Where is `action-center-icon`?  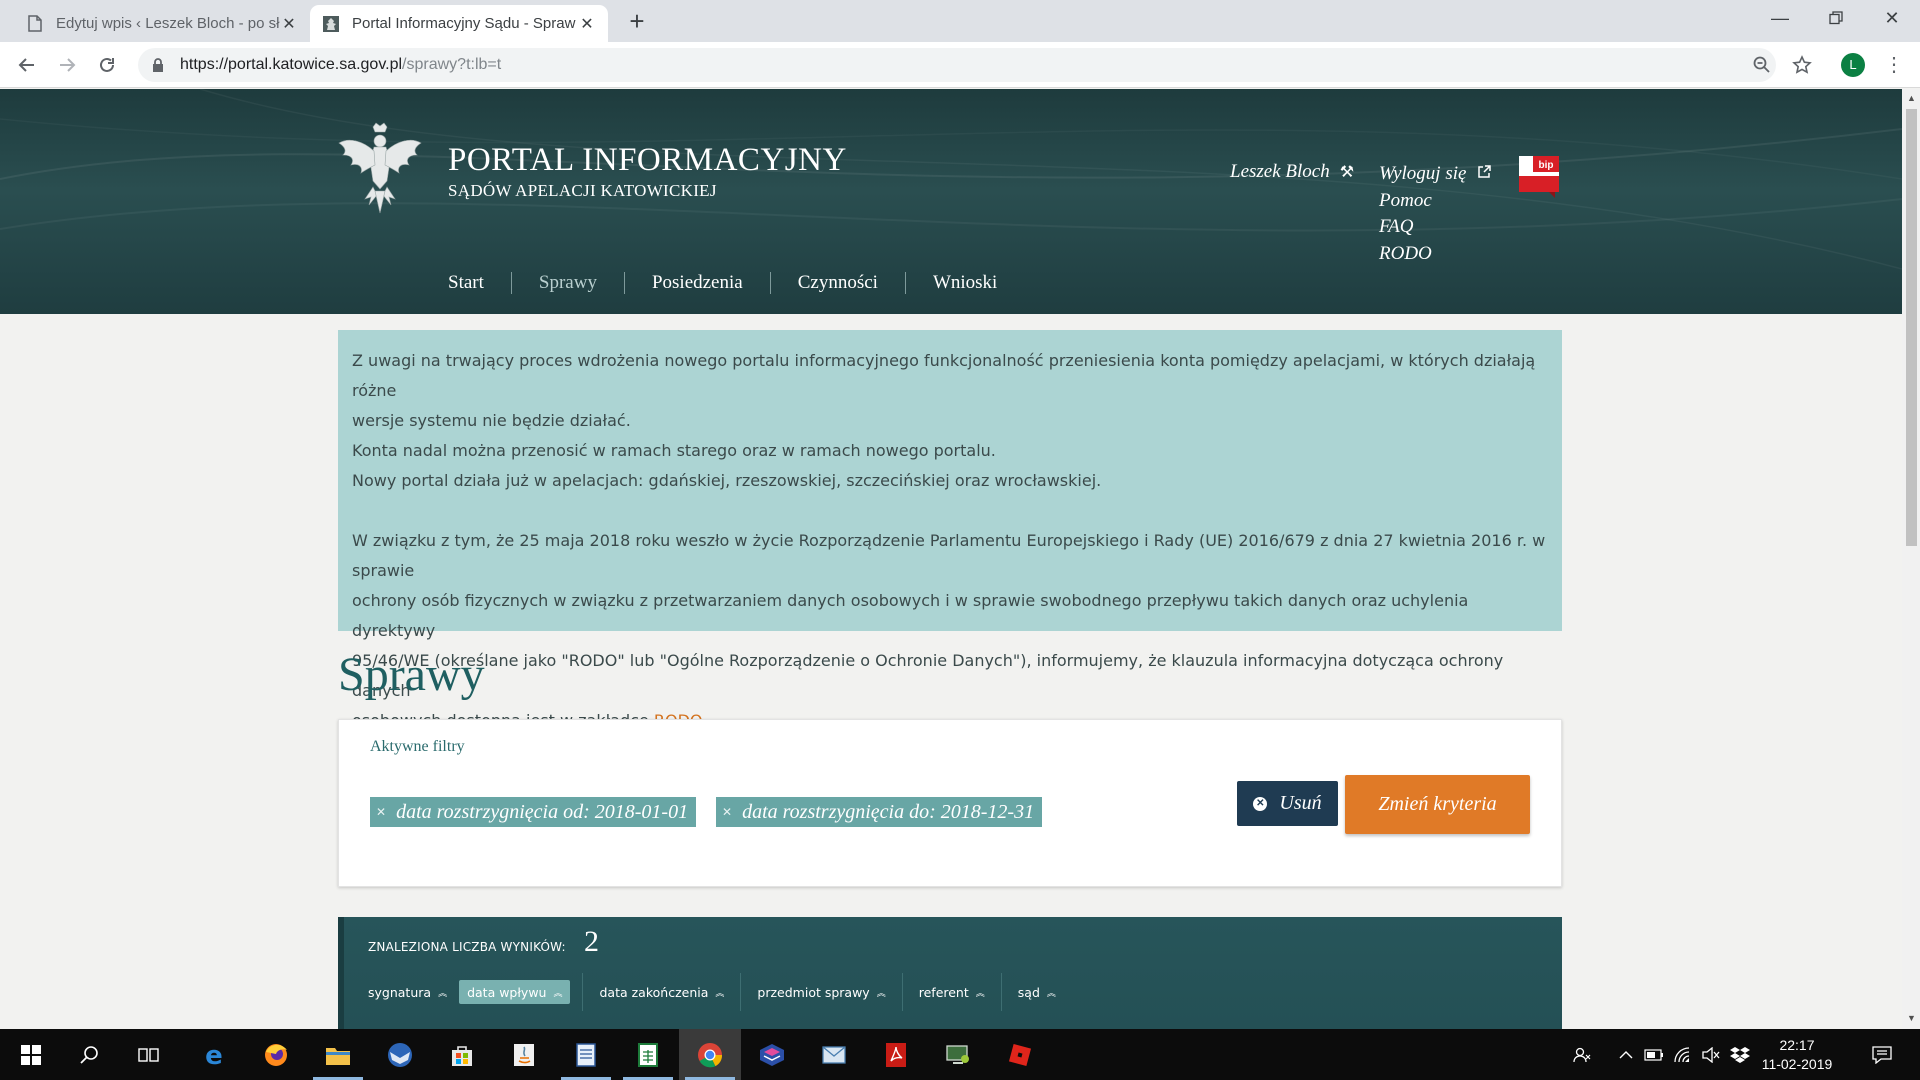 action-center-icon is located at coordinates (1882, 1054).